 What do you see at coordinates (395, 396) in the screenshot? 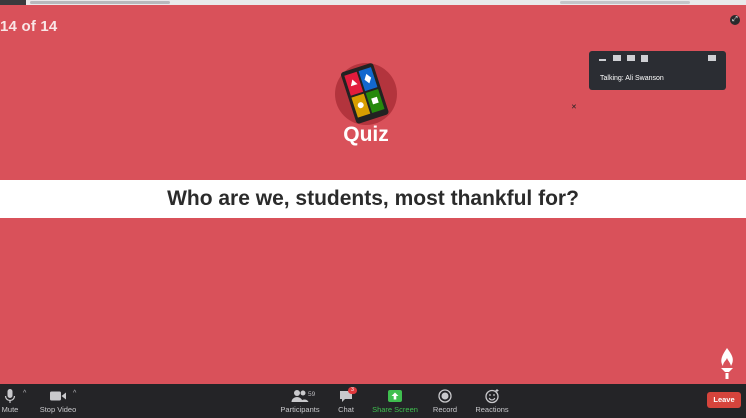
I see `share-screen-icon` at bounding box center [395, 396].